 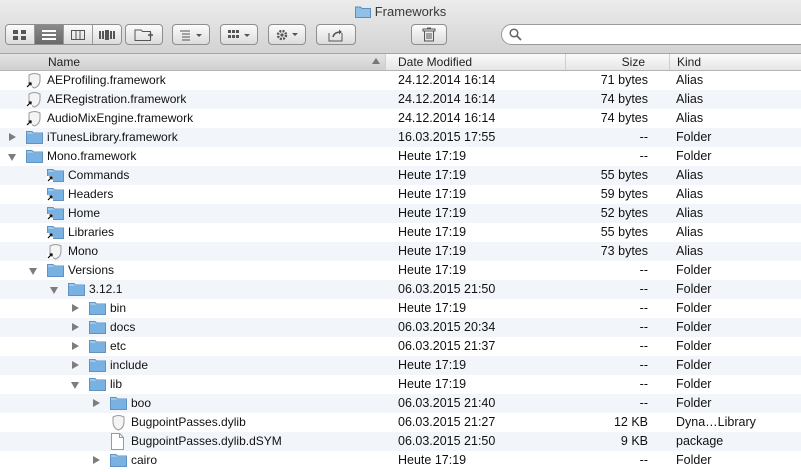 I want to click on file-name: etc, so click(x=118, y=346).